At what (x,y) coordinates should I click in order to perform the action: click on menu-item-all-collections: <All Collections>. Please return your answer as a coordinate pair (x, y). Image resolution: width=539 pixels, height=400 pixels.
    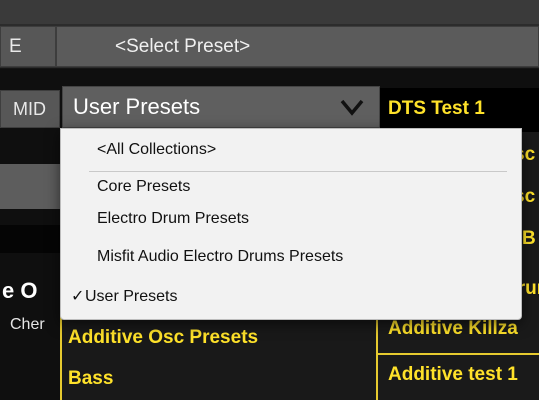
    Looking at the image, I should click on (291, 150).